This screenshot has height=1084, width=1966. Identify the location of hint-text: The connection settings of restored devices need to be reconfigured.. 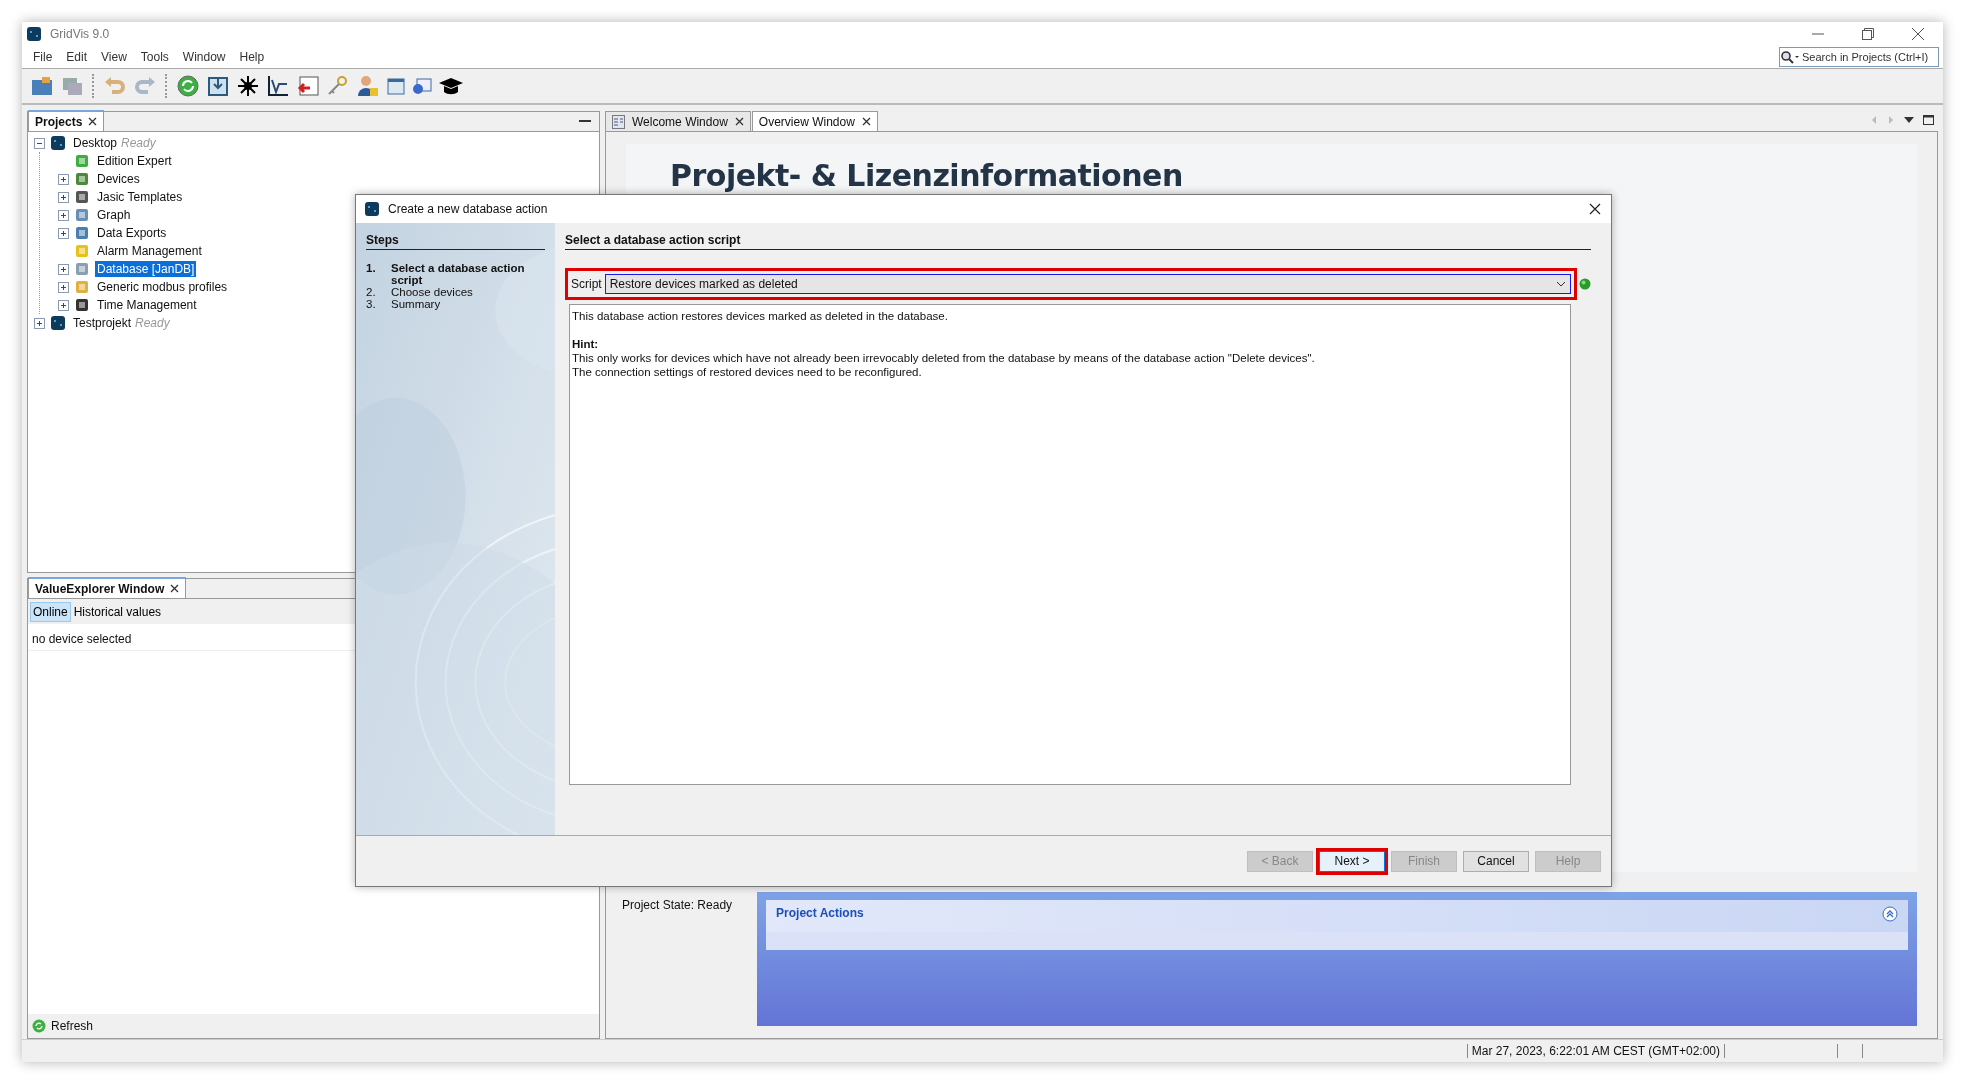
(747, 372).